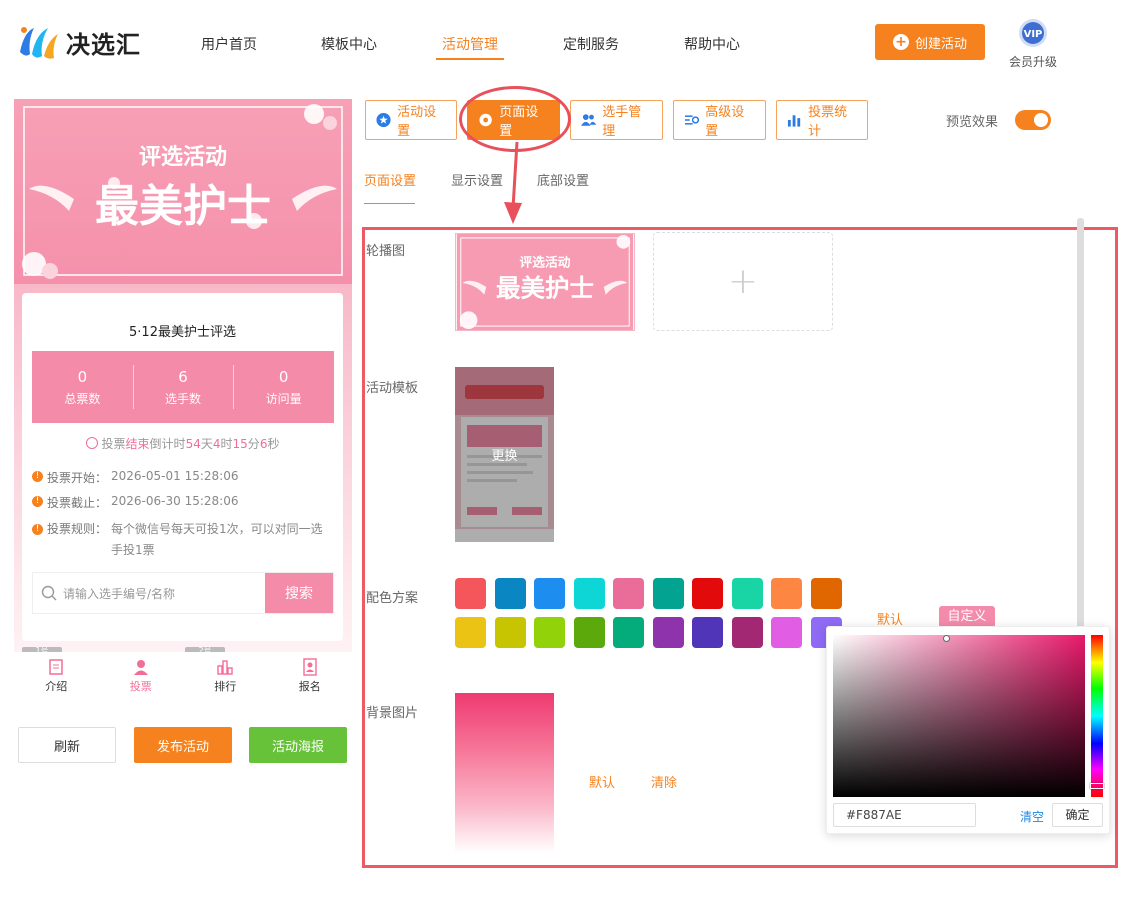 Image resolution: width=1135 pixels, height=903 pixels. I want to click on info-vote-start: ! 投票开始： 2026-05-01 15:28:06, so click(135, 477).